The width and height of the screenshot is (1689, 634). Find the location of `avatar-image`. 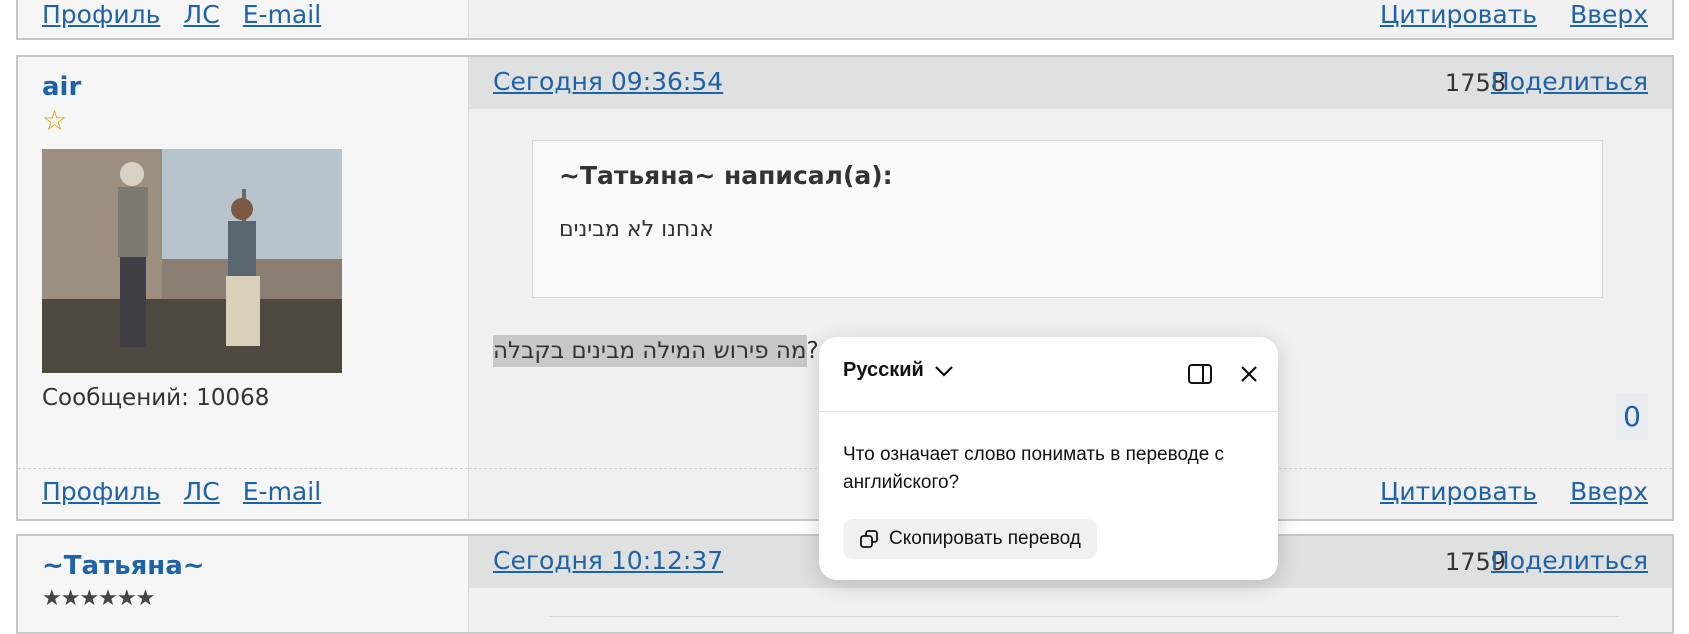

avatar-image is located at coordinates (192, 261).